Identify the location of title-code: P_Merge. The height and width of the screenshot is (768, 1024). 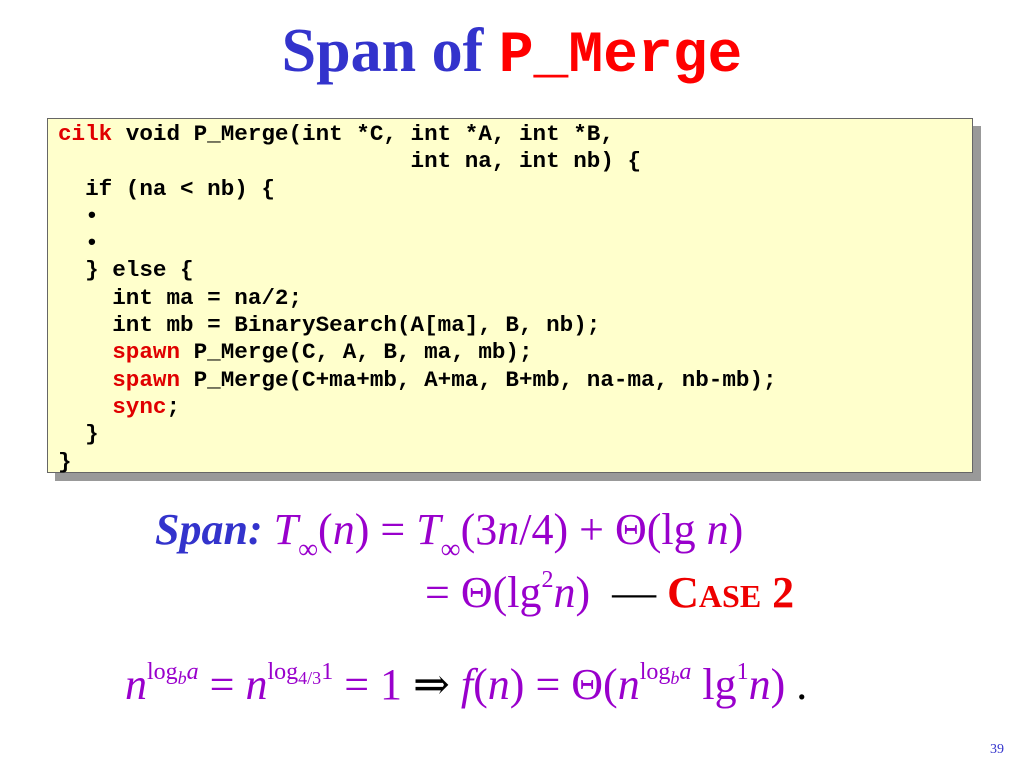
(620, 56).